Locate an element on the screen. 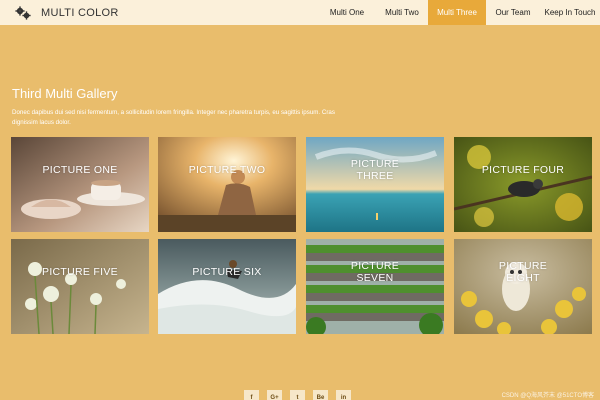 This screenshot has width=600, height=400. owl-flowers-photo is located at coordinates (523, 286).